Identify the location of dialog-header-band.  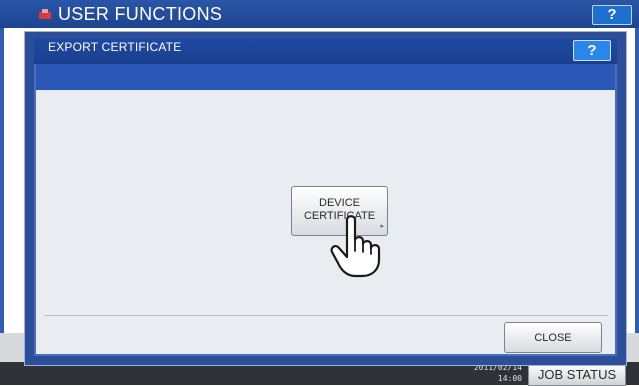
(325, 77).